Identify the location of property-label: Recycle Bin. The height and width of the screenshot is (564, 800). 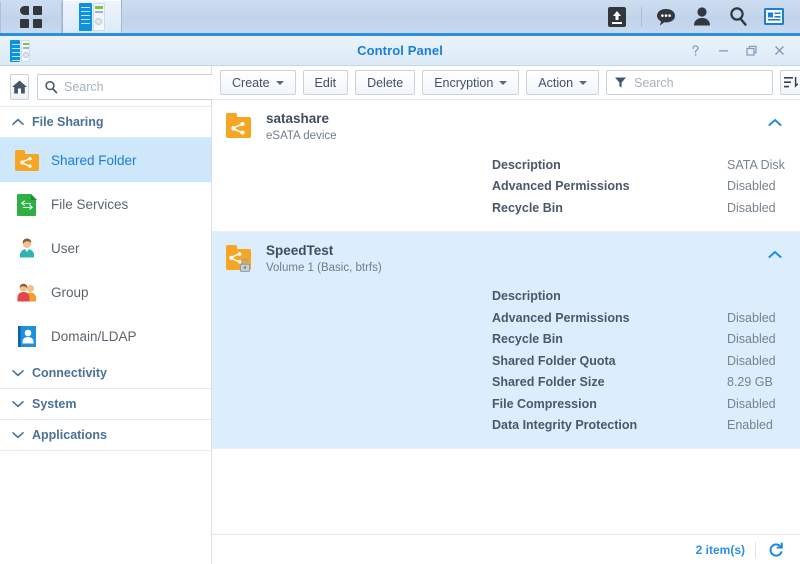
(527, 339).